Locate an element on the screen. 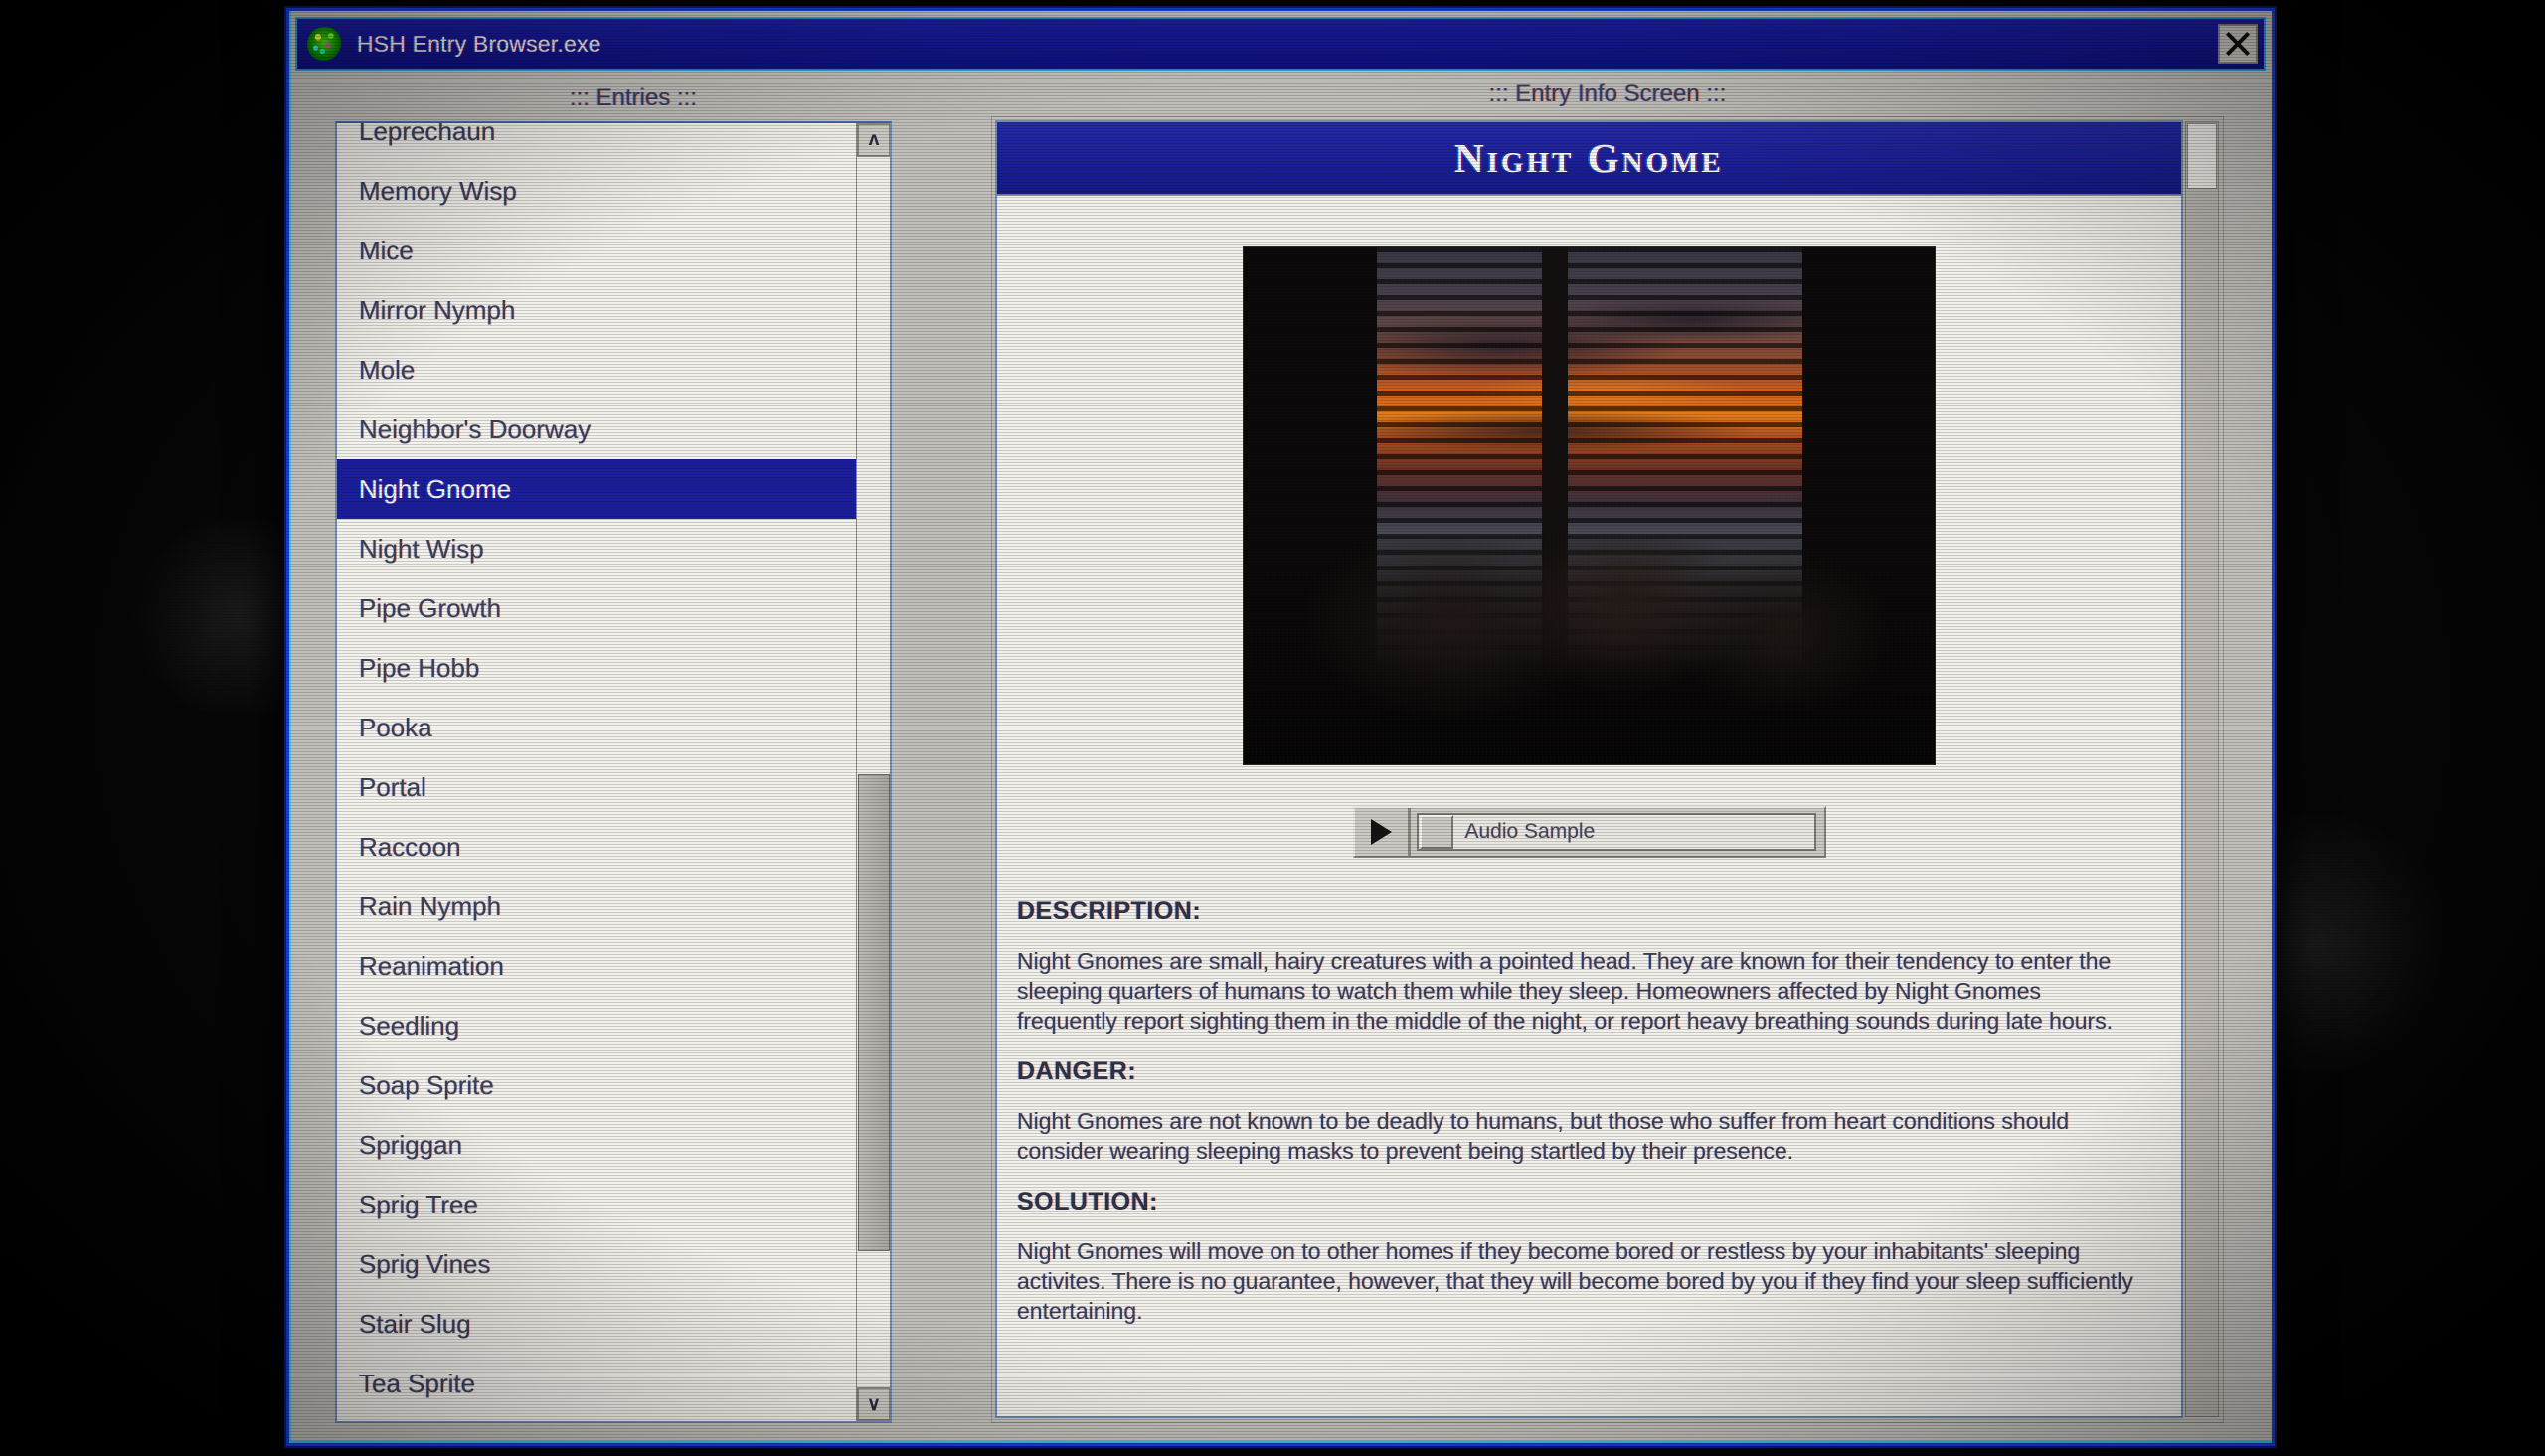 The width and height of the screenshot is (2545, 1456). entry-title: Night Gnome is located at coordinates (1589, 158).